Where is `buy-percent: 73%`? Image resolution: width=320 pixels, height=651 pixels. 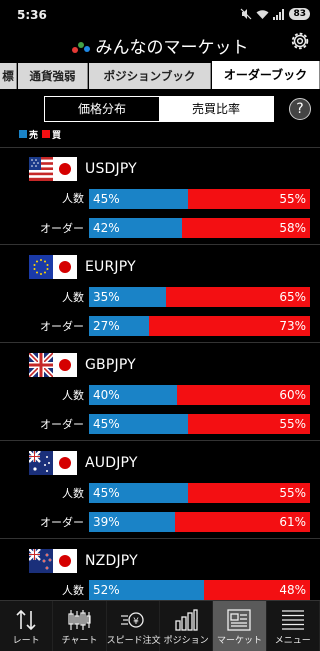
buy-percent: 73% is located at coordinates (292, 326).